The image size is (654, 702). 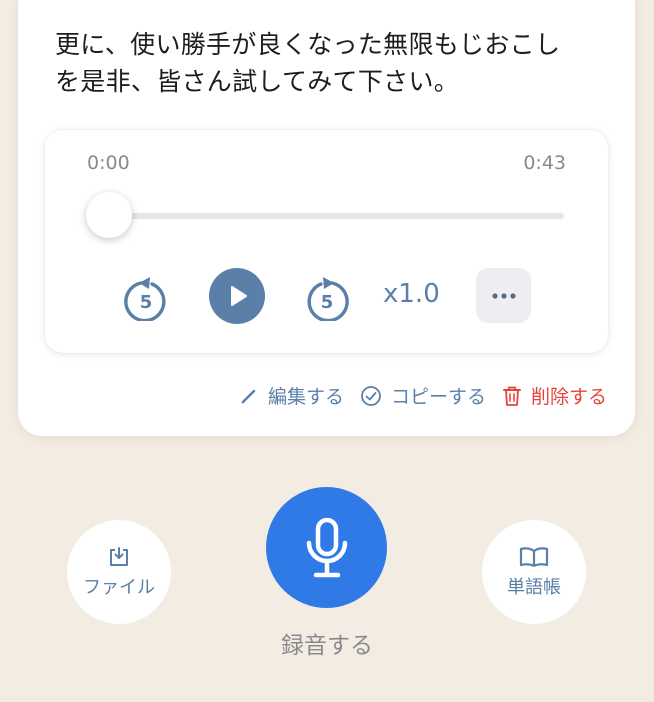 What do you see at coordinates (568, 397) in the screenshot?
I see `delete-label: 削除する` at bounding box center [568, 397].